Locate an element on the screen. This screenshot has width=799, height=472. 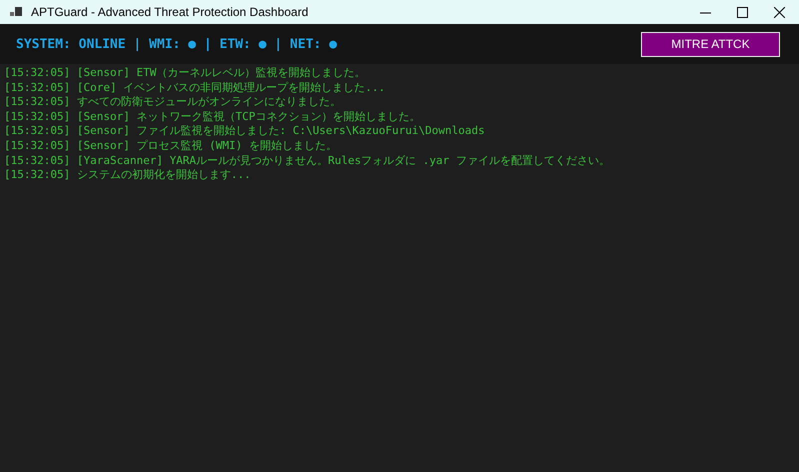
system-status: SYSTEM: ONLINE | WMI: ● | ETW: ● | NET: ● is located at coordinates (176, 44).